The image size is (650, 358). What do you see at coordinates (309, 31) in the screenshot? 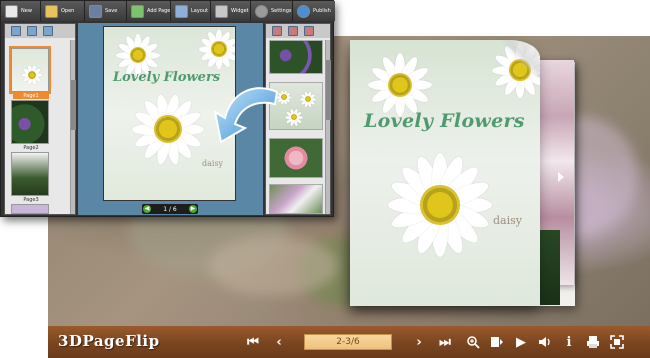
I see `remove-image-icon` at bounding box center [309, 31].